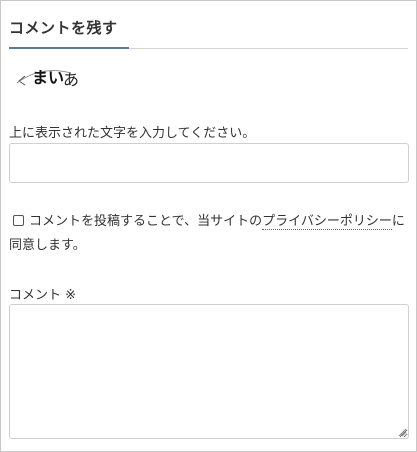 Image resolution: width=417 pixels, height=452 pixels. I want to click on captcha-image: まい あ, so click(51, 76).